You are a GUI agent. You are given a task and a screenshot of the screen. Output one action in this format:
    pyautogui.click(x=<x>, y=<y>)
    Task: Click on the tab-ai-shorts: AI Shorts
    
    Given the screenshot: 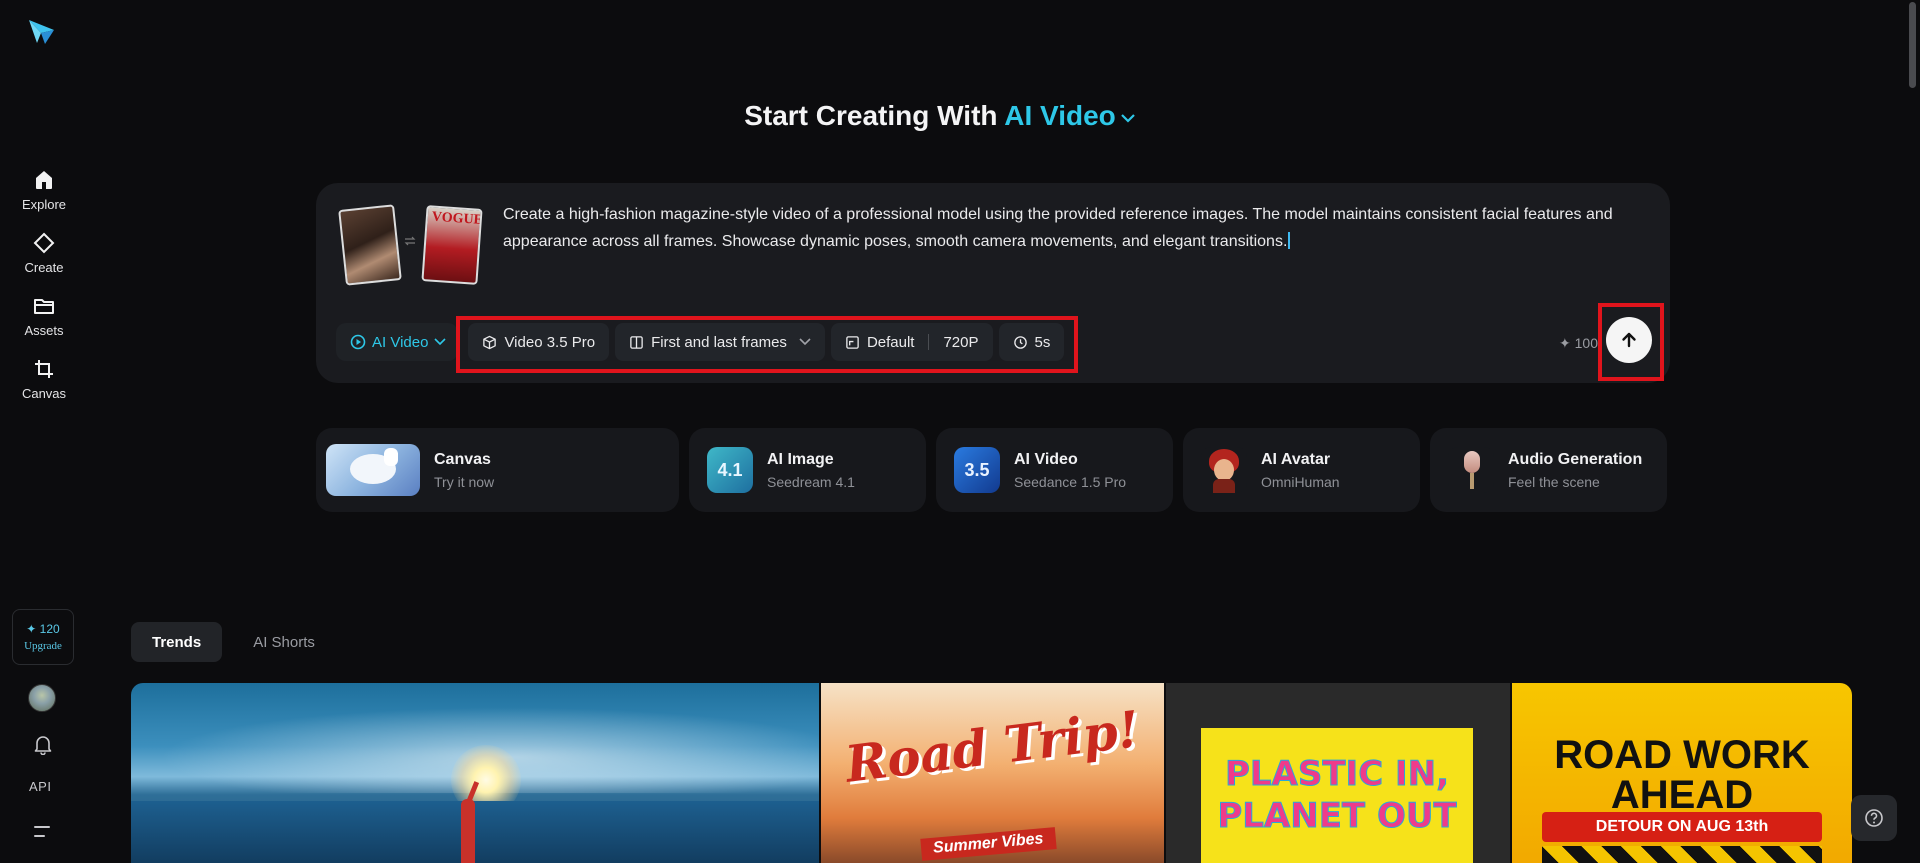 What is the action you would take?
    pyautogui.click(x=284, y=642)
    